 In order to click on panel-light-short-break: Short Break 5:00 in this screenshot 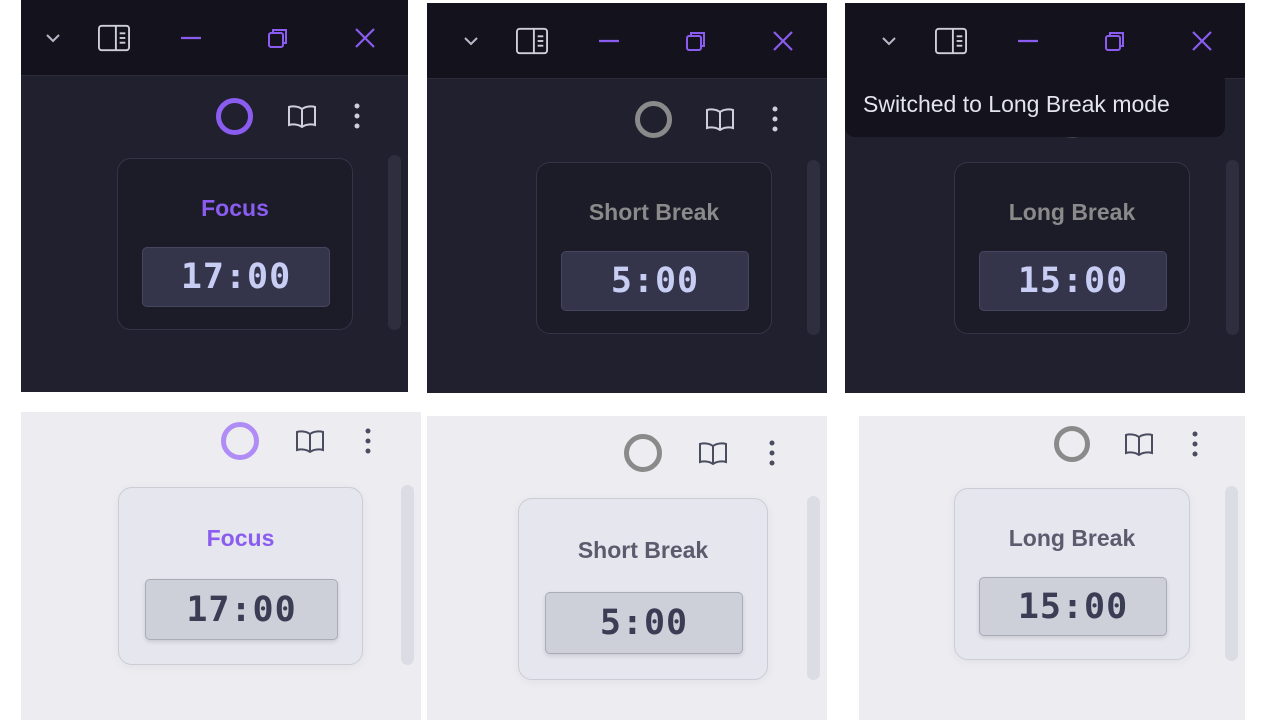, I will do `click(627, 568)`.